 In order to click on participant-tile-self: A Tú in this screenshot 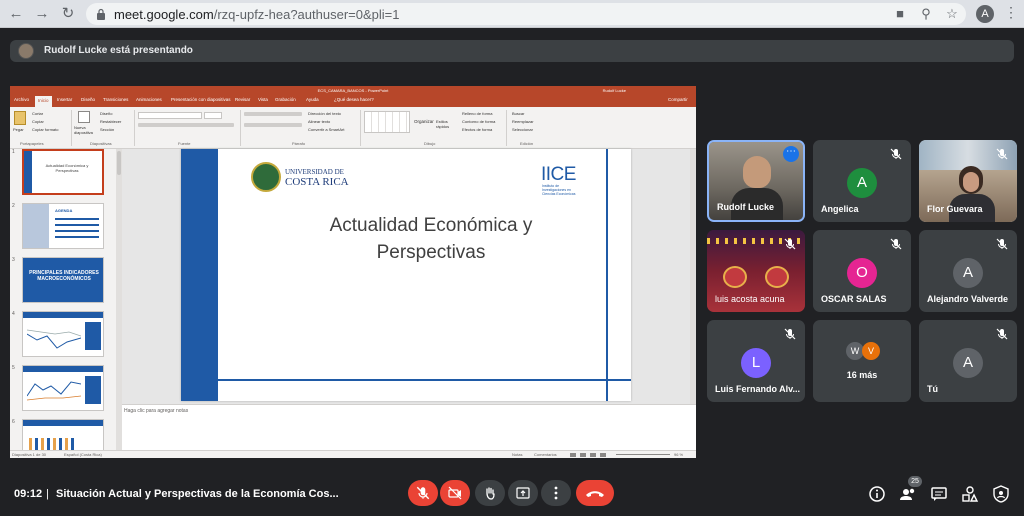, I will do `click(968, 361)`.